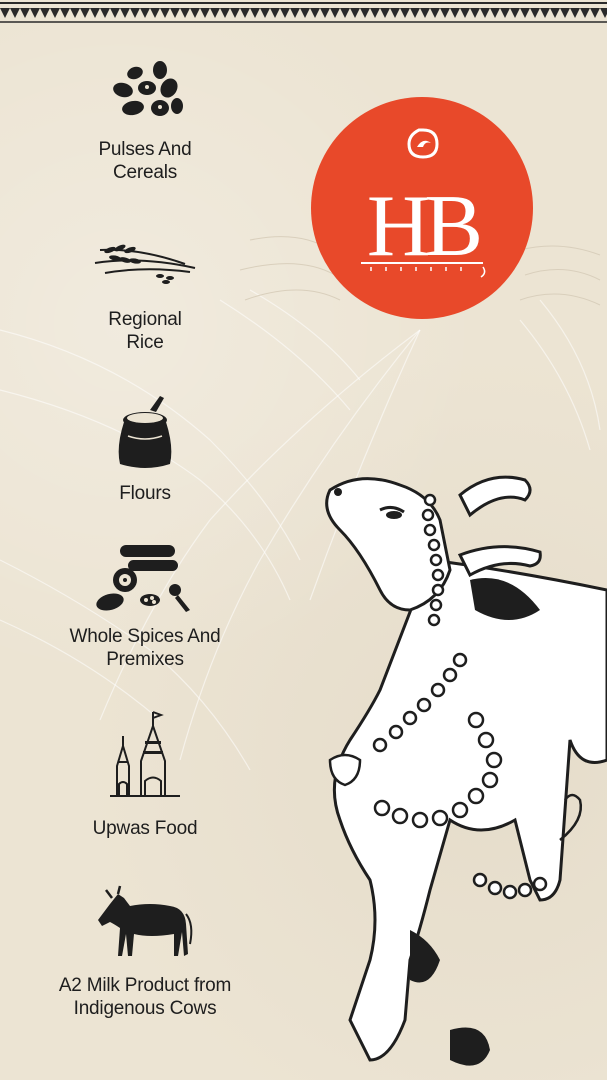 The height and width of the screenshot is (1080, 607). What do you see at coordinates (145, 648) in the screenshot?
I see `category-label: Whole Spices And Premixes` at bounding box center [145, 648].